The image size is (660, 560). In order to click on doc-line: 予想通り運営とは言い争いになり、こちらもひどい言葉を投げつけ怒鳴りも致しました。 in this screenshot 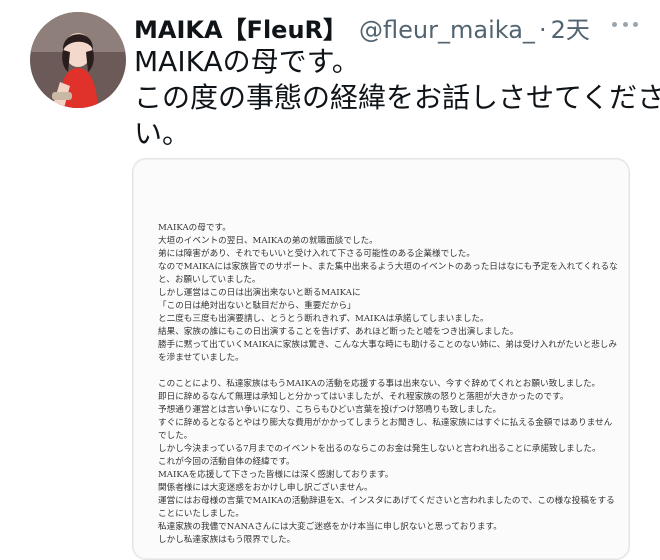, I will do `click(330, 410)`.